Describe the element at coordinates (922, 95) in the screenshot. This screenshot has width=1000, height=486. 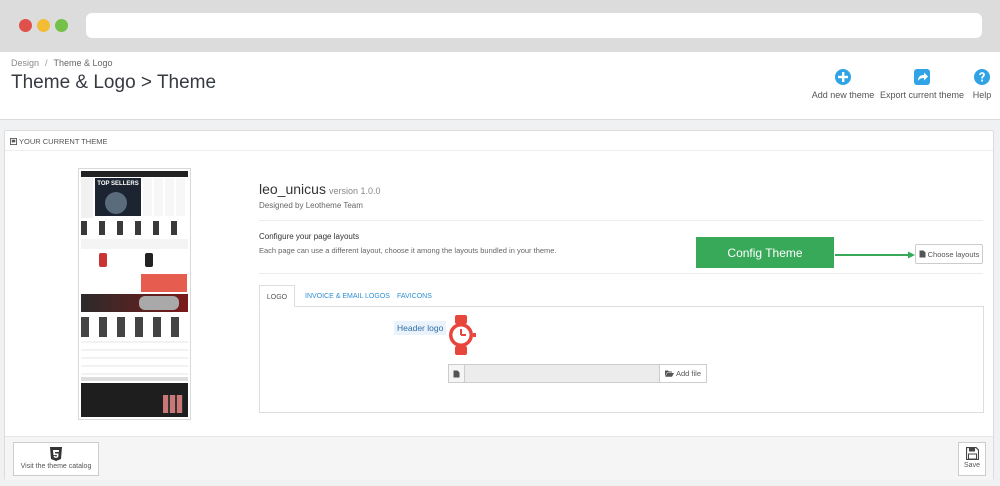
I see `export-current-theme-label: Export current theme` at that location.